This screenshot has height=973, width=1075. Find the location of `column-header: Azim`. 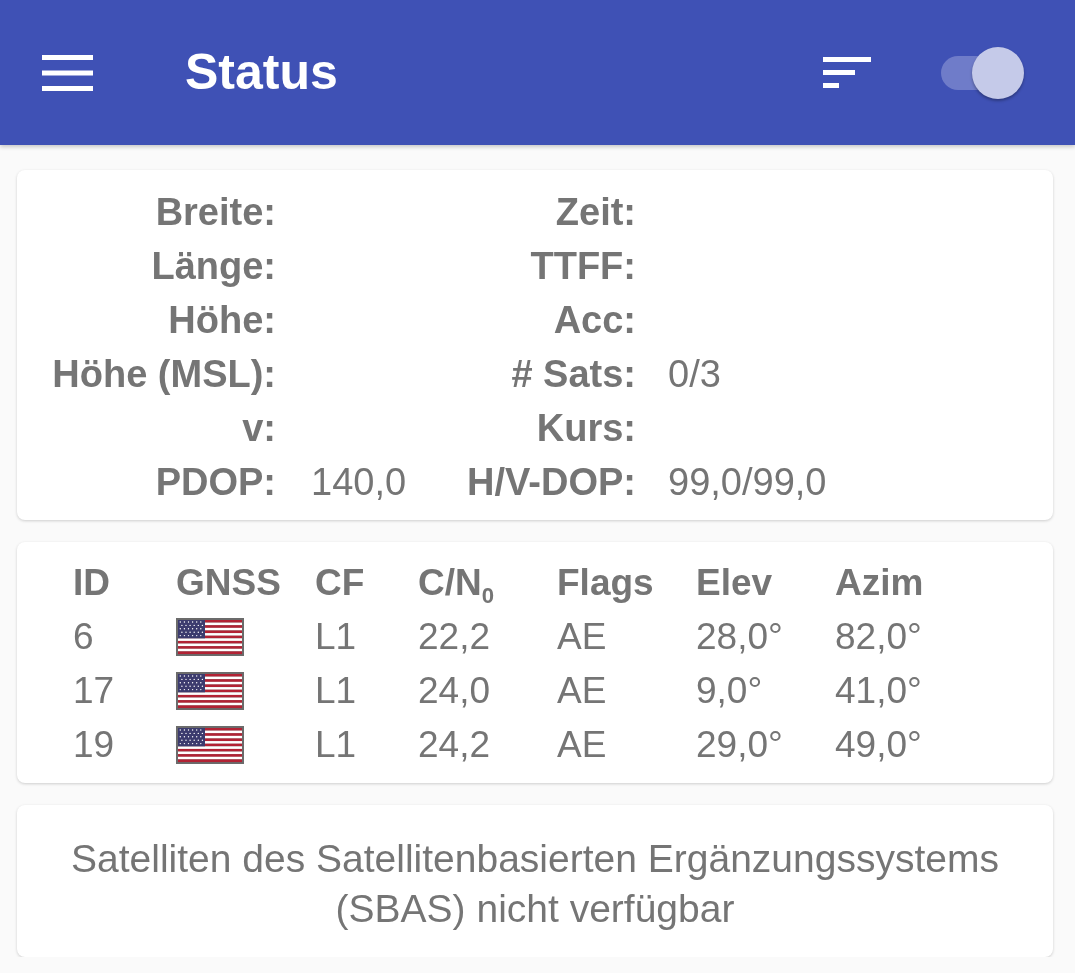

column-header: Azim is located at coordinates (879, 583).